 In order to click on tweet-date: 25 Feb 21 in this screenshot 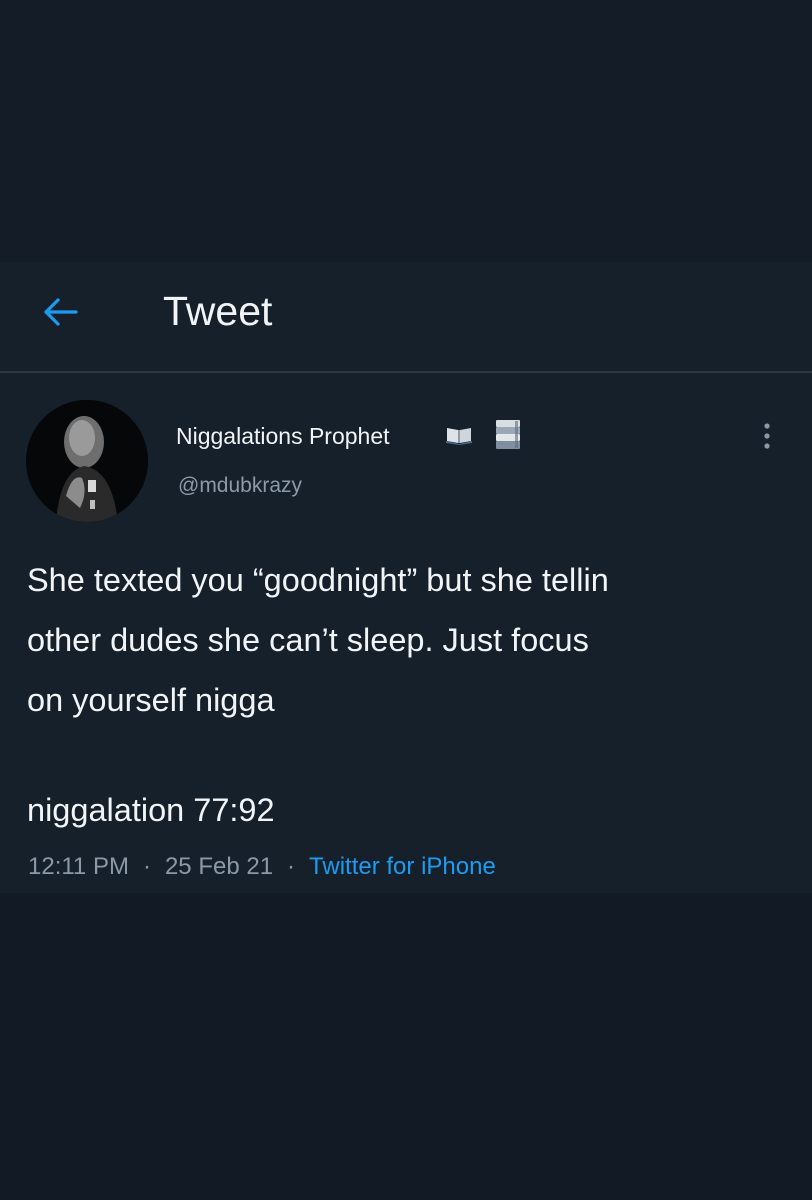, I will do `click(219, 866)`.